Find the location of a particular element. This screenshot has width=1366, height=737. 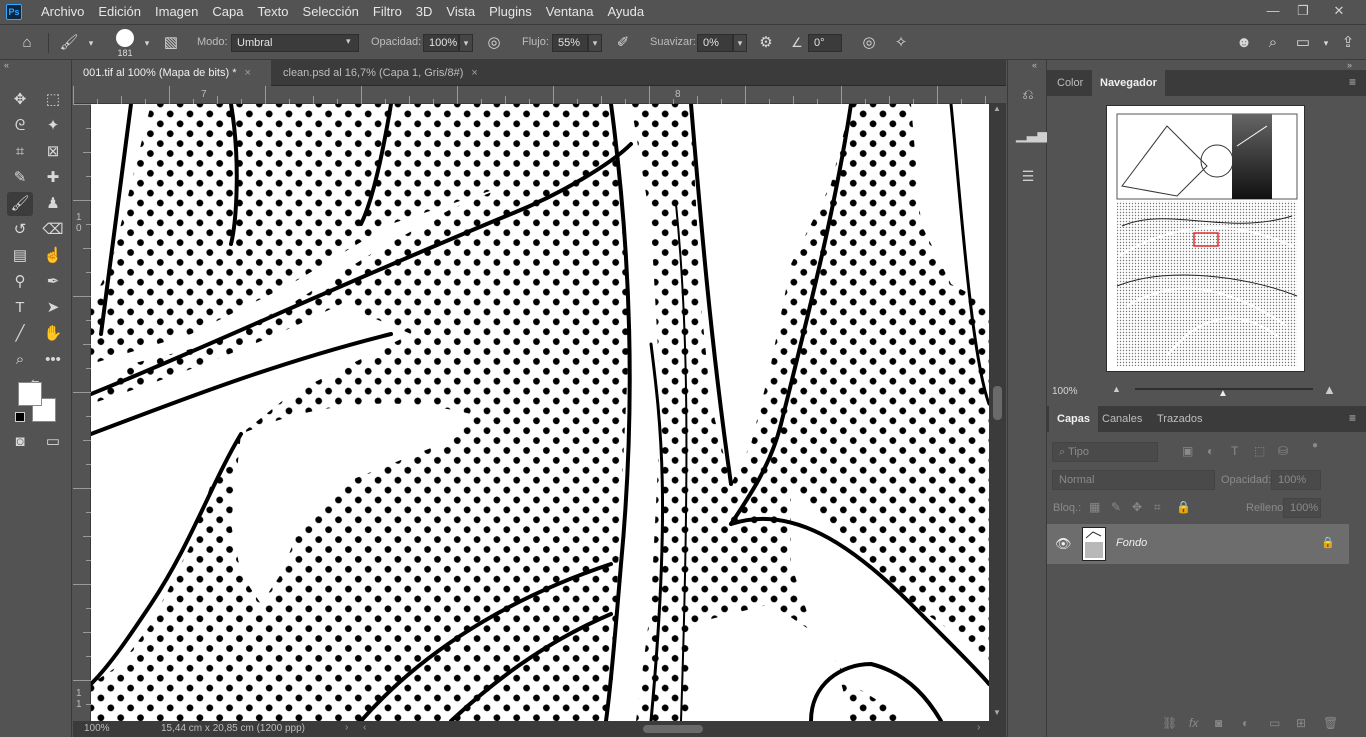

frame-tool-icon: ⊠ is located at coordinates (53, 152).